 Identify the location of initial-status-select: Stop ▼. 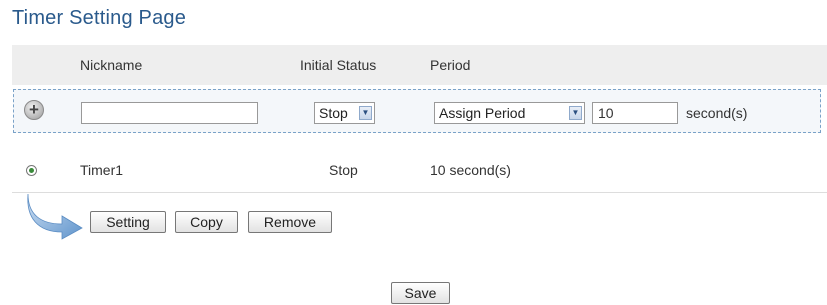
(344, 113).